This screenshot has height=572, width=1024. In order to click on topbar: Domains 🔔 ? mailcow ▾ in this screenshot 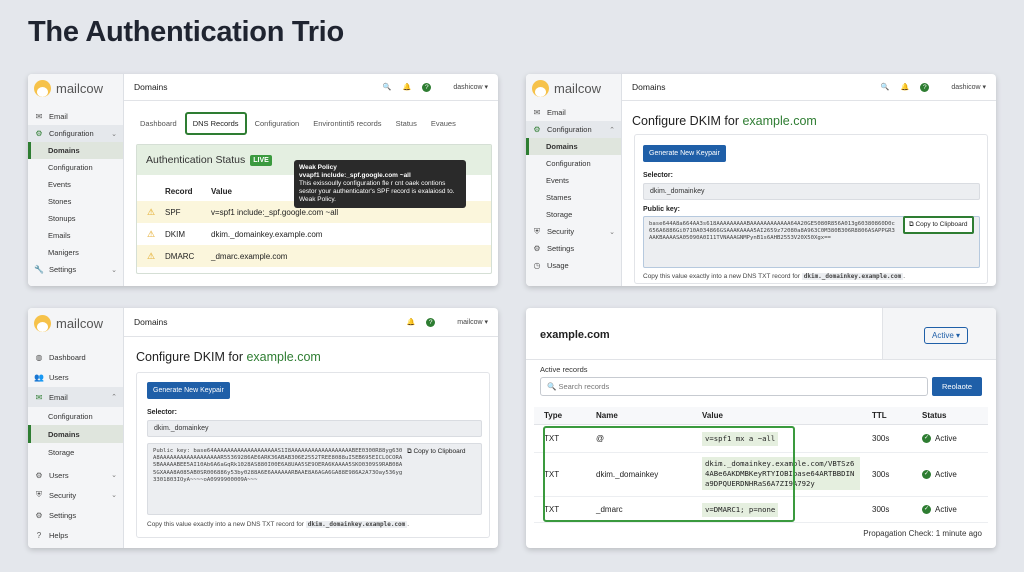, I will do `click(311, 322)`.